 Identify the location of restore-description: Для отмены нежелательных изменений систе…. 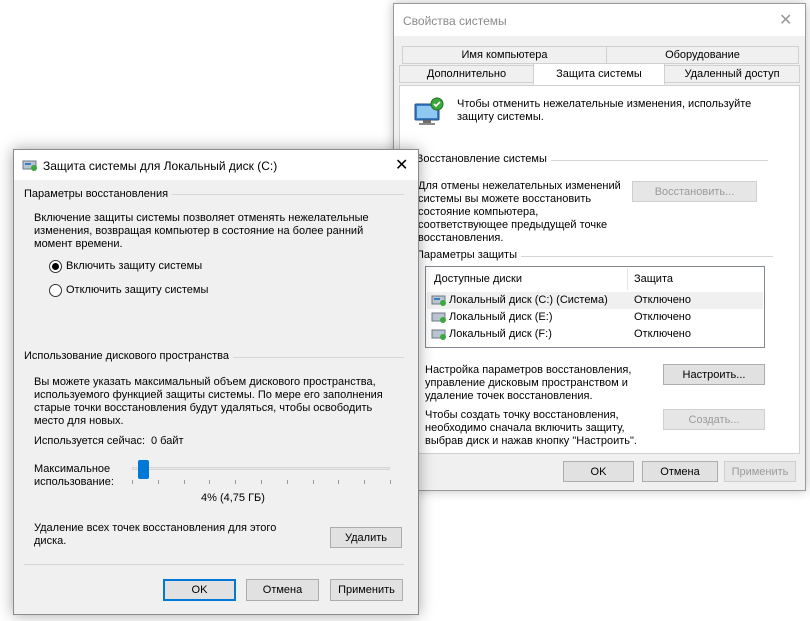
(519, 212).